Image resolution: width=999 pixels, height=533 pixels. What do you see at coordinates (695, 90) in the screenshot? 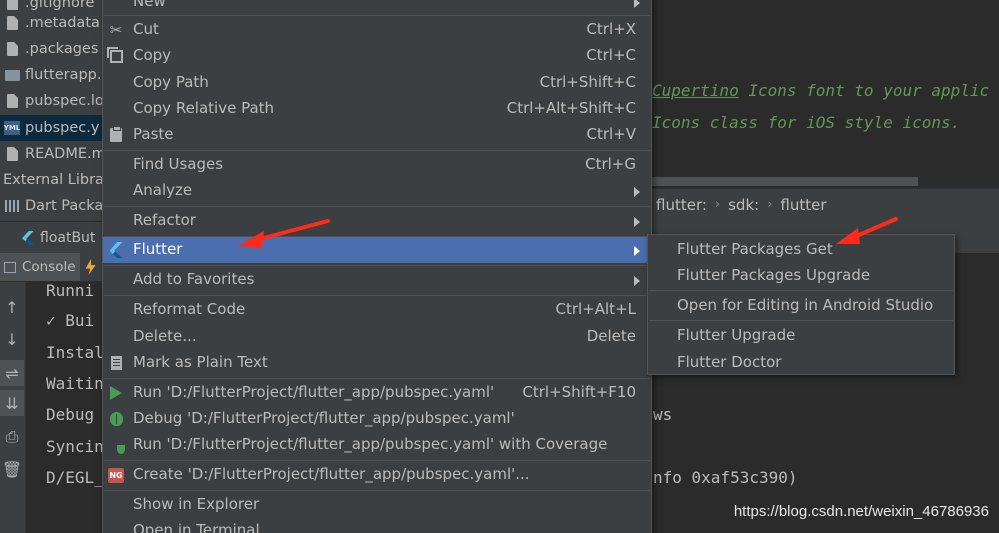
I see `code-comment-link: Cupertino` at bounding box center [695, 90].